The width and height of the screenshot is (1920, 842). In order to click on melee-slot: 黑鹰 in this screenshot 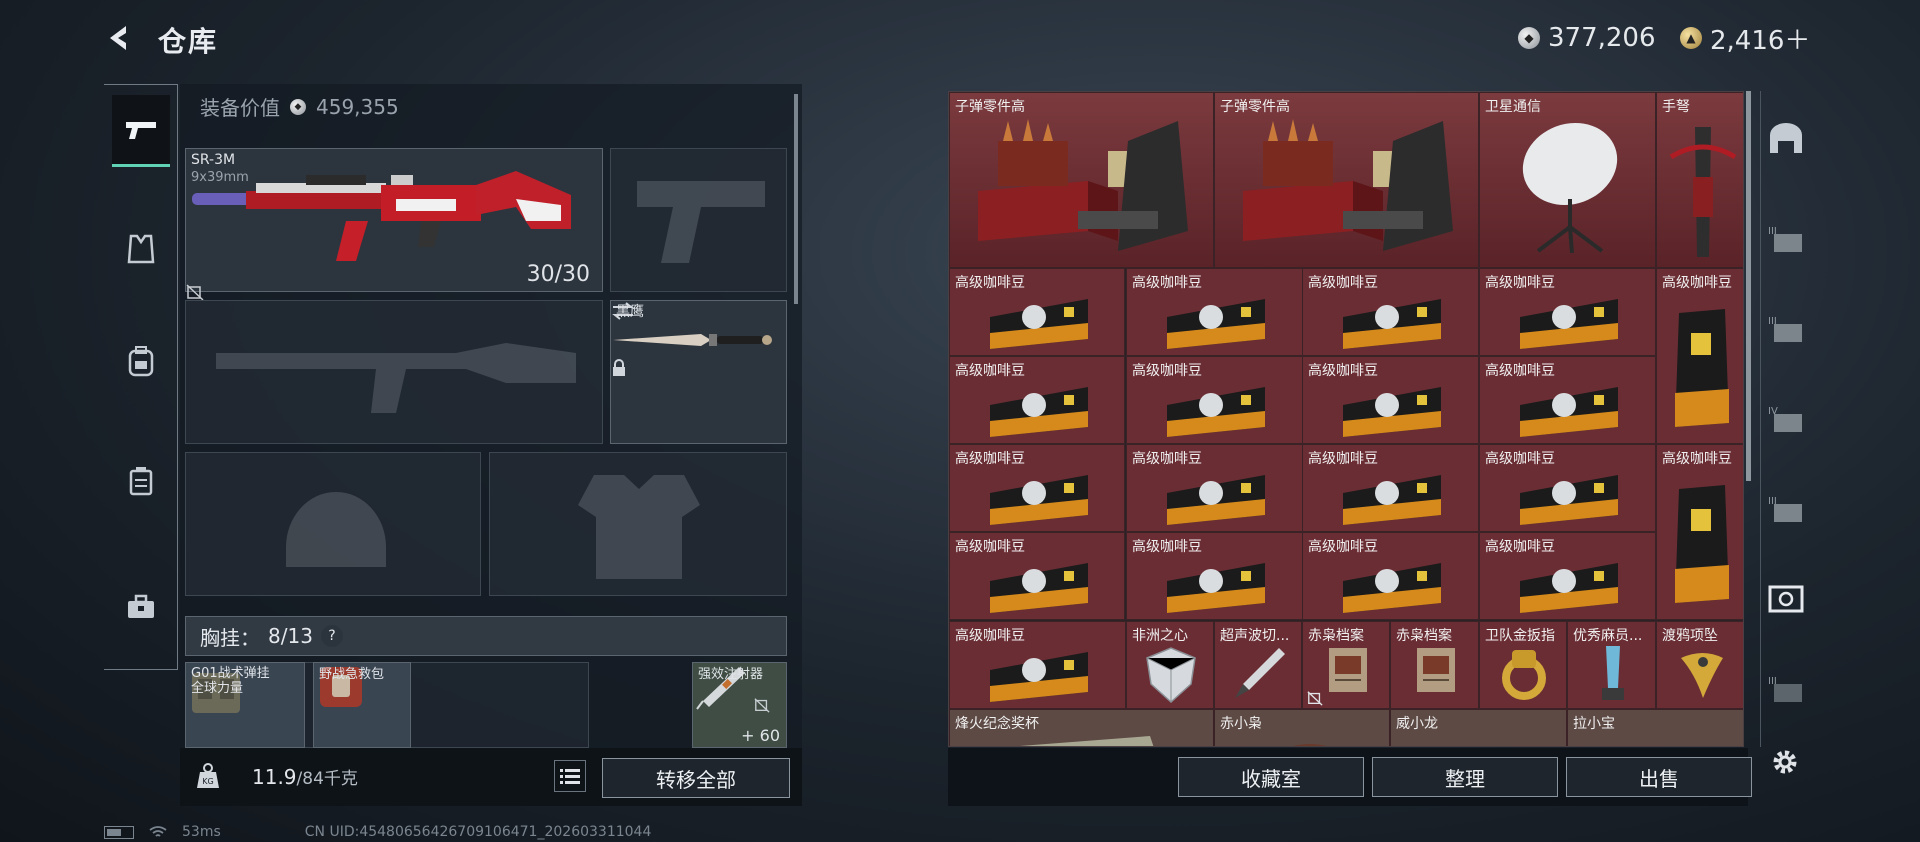, I will do `click(698, 372)`.